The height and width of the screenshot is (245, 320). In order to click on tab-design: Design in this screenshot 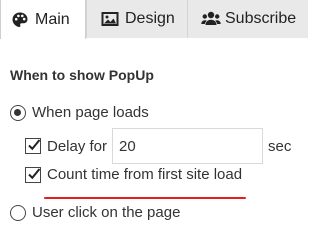, I will do `click(136, 19)`.